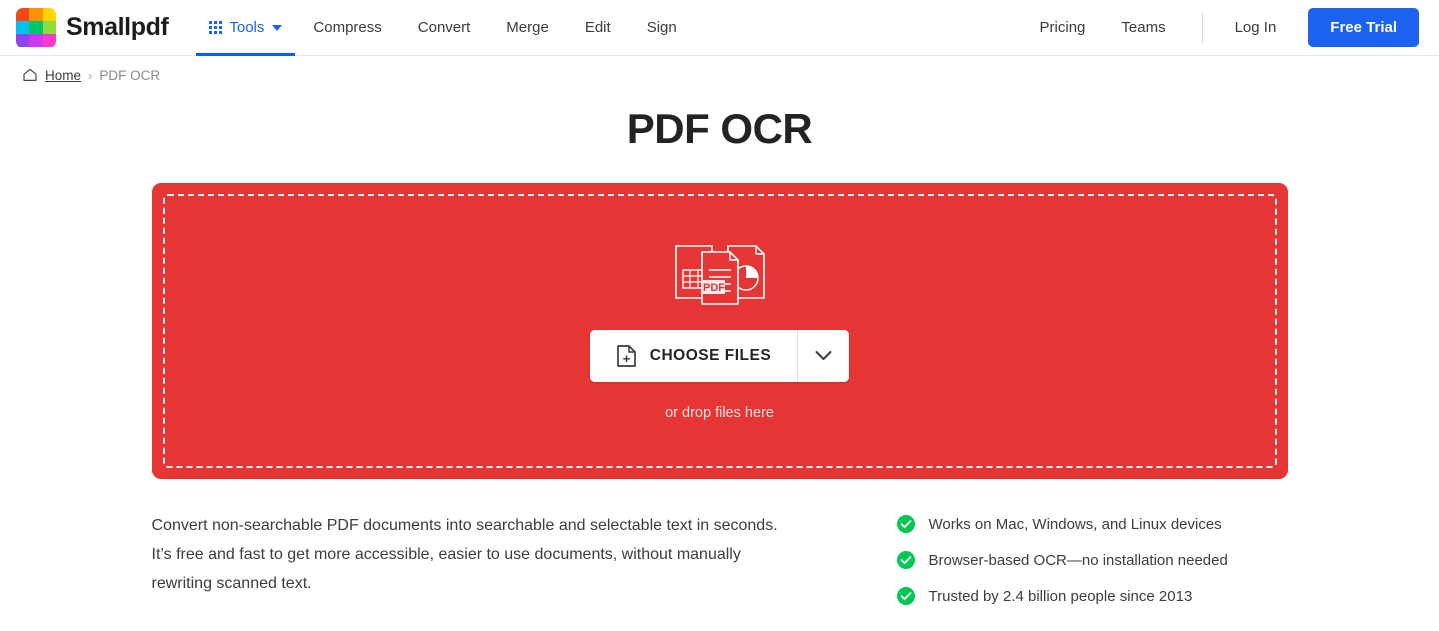 The height and width of the screenshot is (631, 1439). I want to click on breadcrumb-current: PDF OCR, so click(130, 75).